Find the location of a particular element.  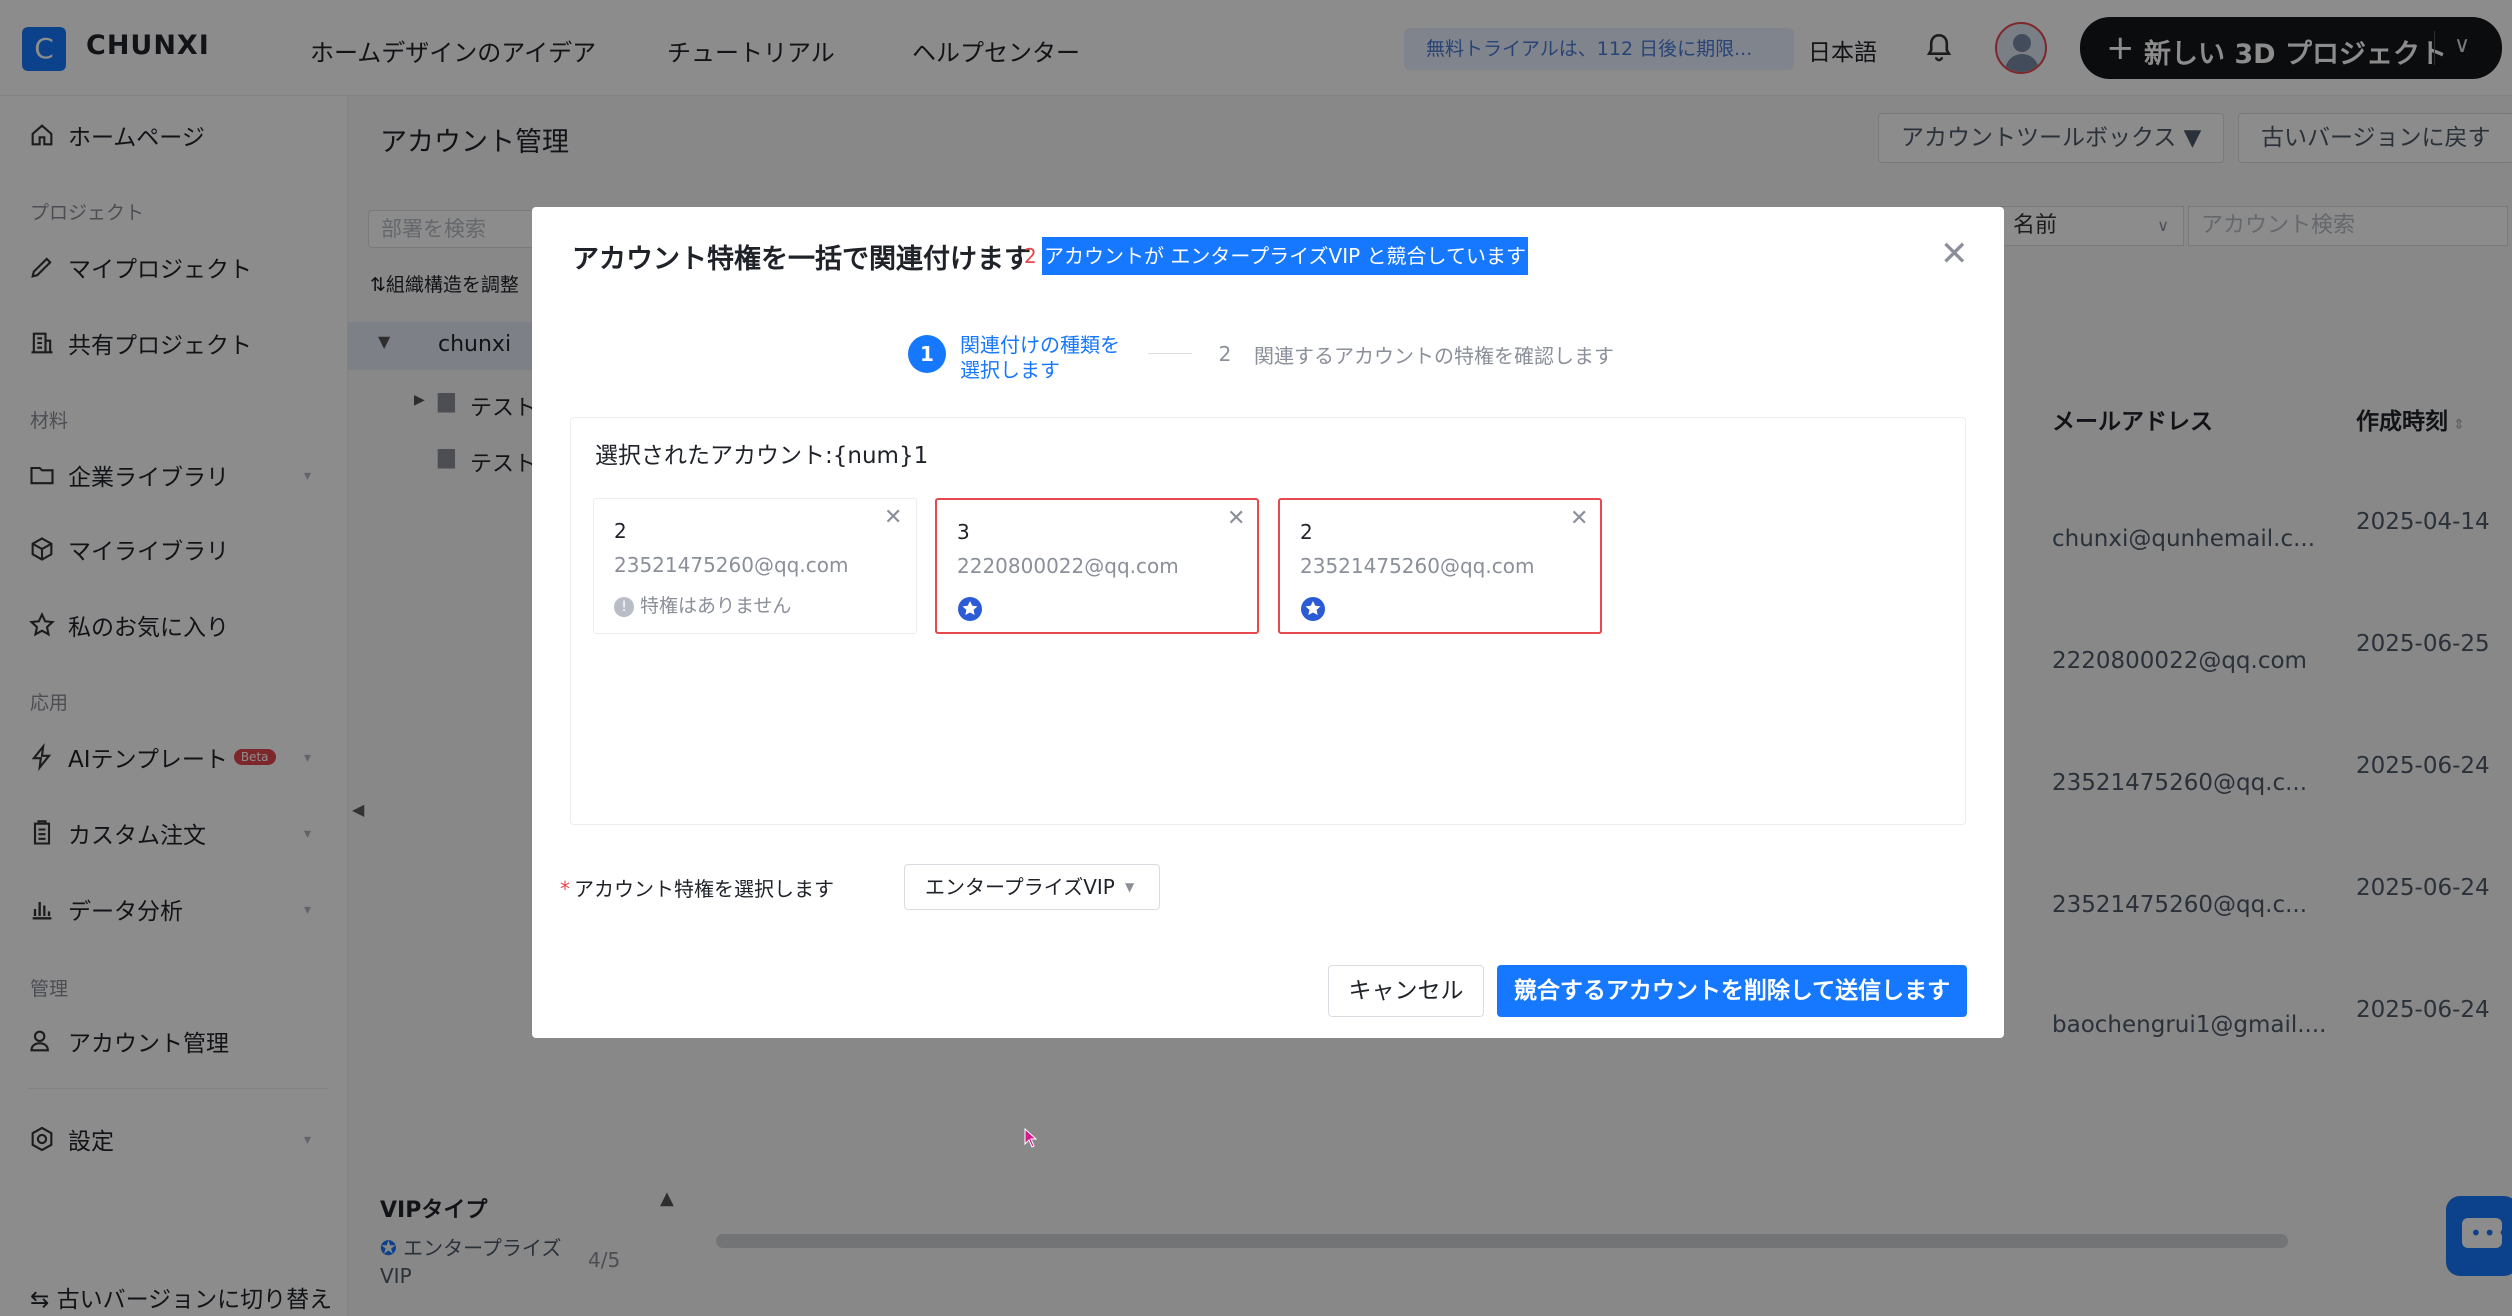

conflict-message: アカウントが エンタープライズVIP と競合しています is located at coordinates (1285, 256).